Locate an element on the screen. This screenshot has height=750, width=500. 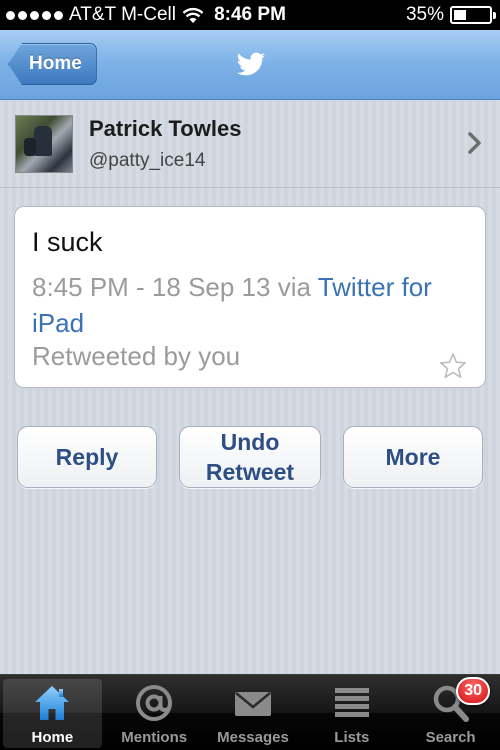
search-badge: 30 is located at coordinates (473, 691).